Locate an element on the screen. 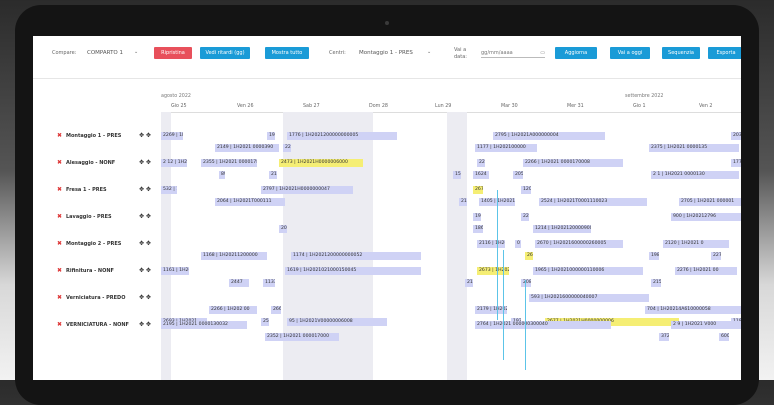 The image size is (774, 405). gantt-task-bar: 1174 | 1H2021200000000052 is located at coordinates (356, 256).